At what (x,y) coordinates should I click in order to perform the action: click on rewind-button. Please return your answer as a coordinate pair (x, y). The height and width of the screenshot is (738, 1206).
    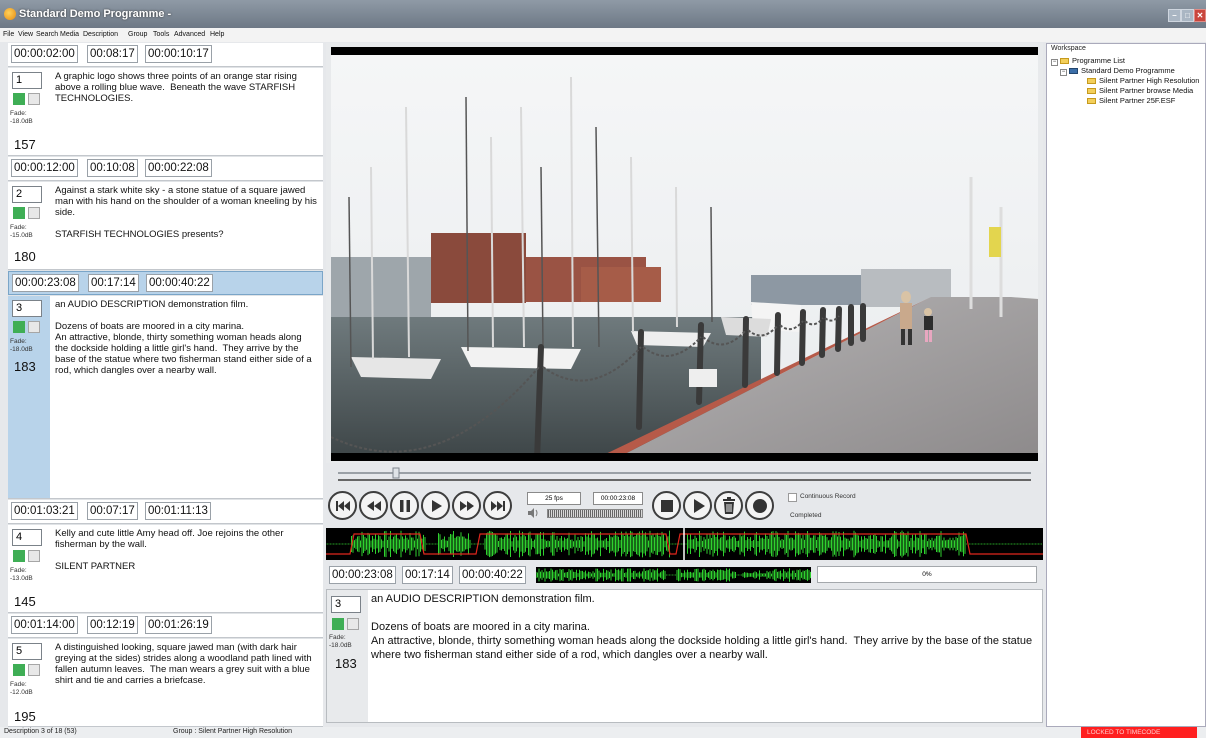
    Looking at the image, I should click on (373, 505).